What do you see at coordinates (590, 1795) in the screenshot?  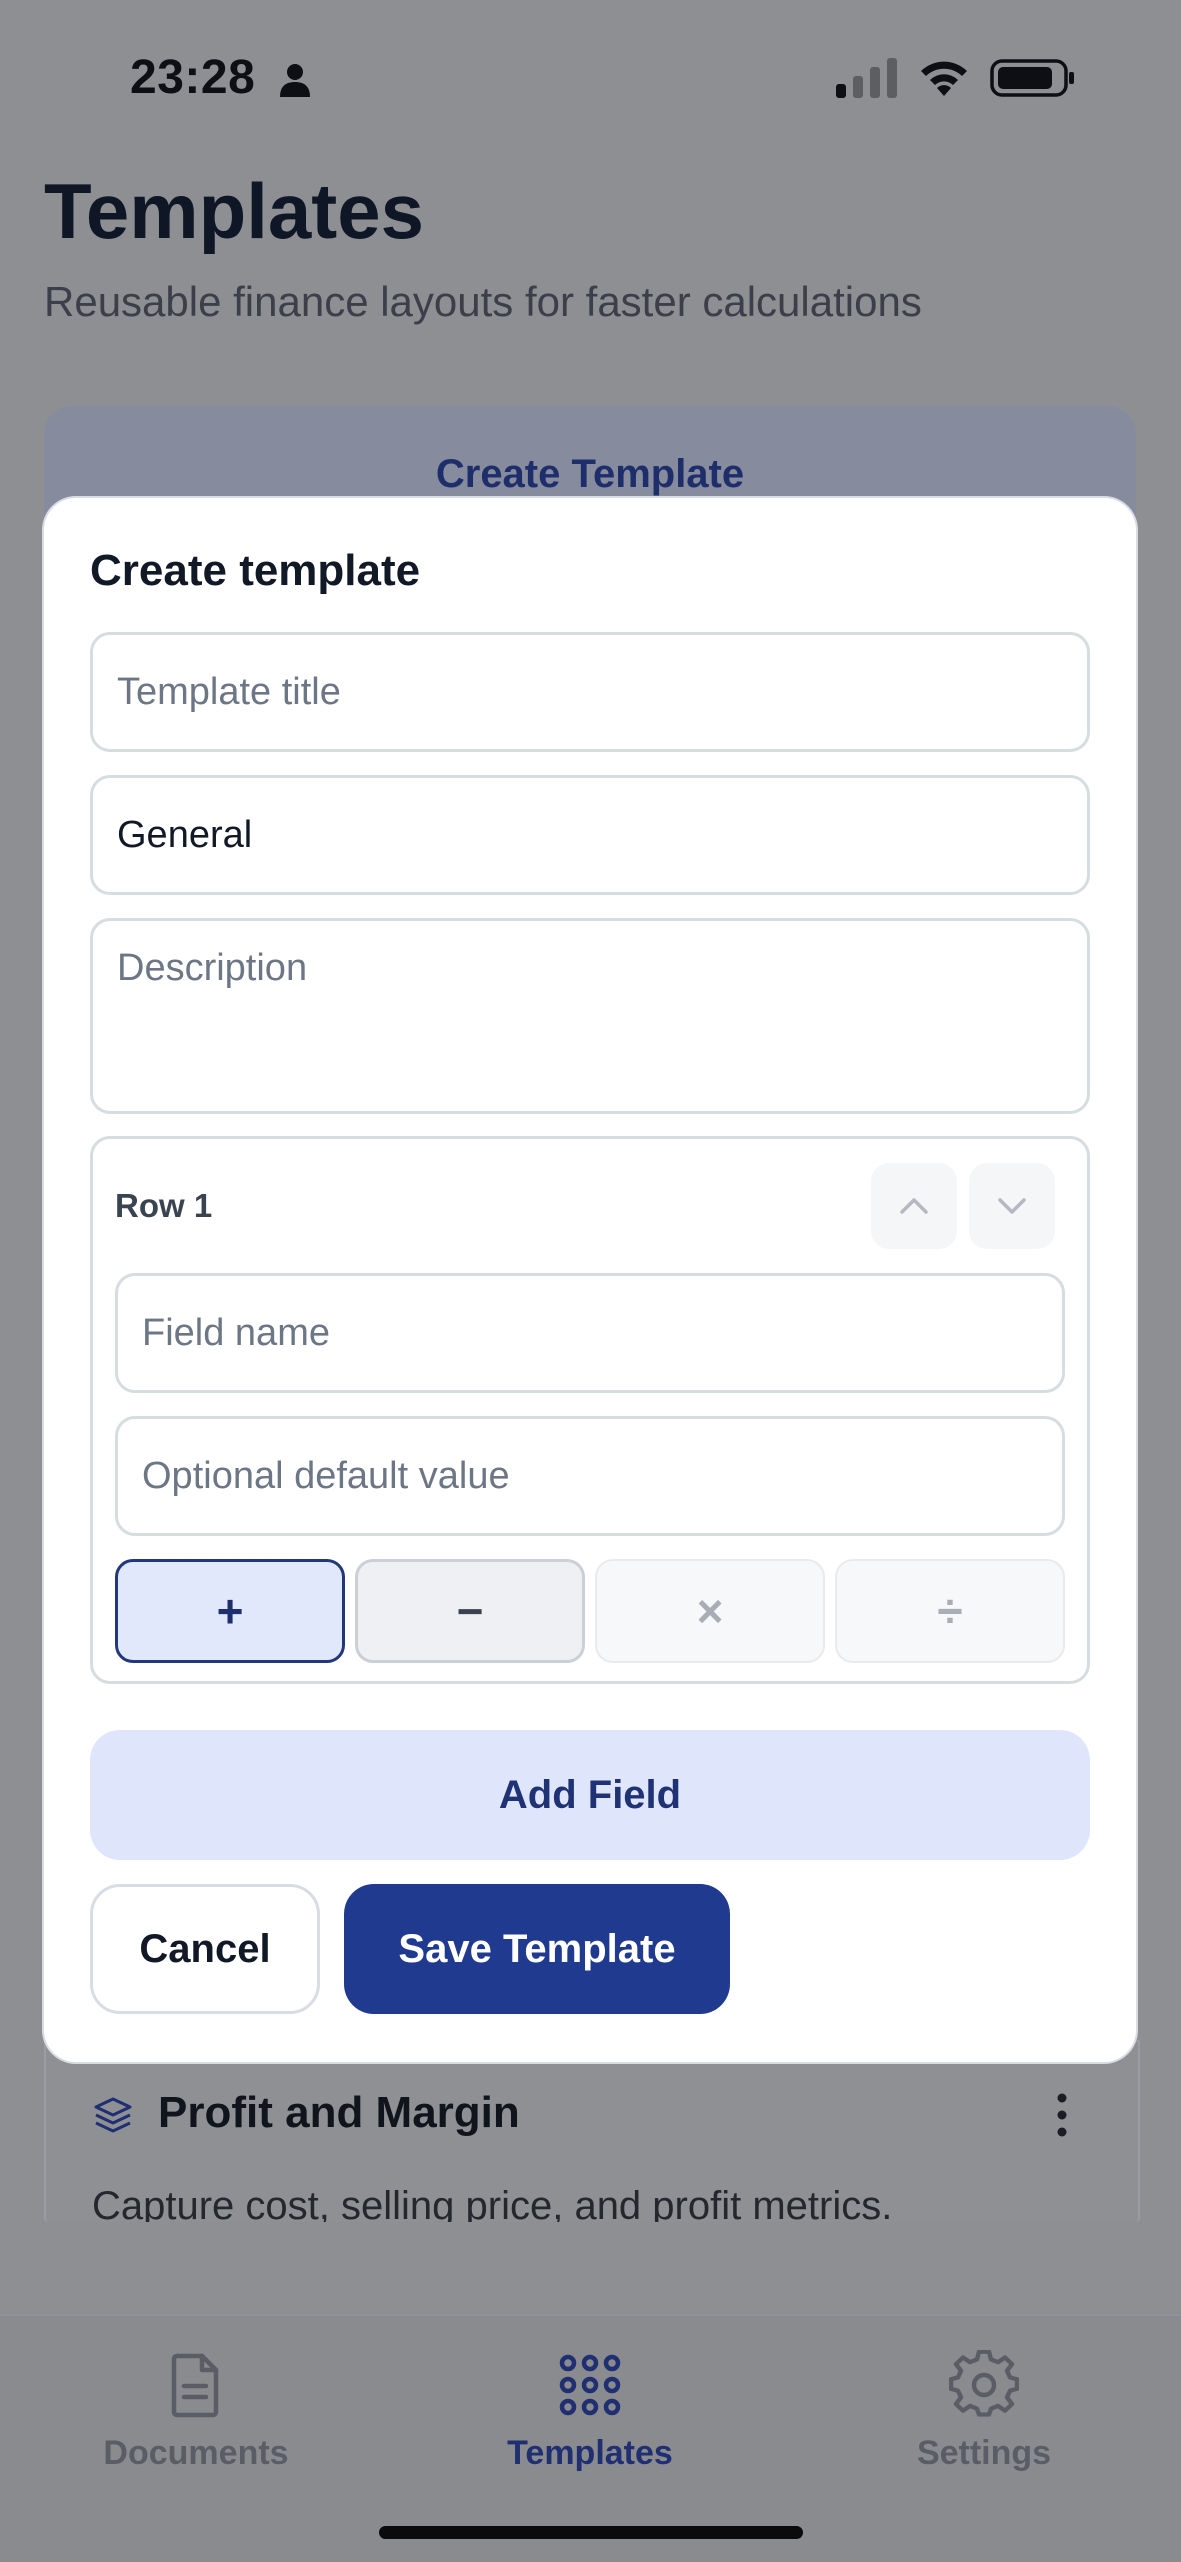 I see `add-field-button: Add Field` at bounding box center [590, 1795].